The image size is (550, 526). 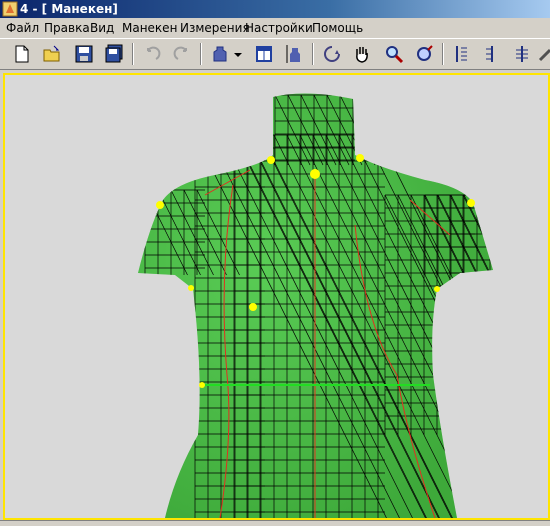 What do you see at coordinates (52, 54) in the screenshot?
I see `open-folder-icon` at bounding box center [52, 54].